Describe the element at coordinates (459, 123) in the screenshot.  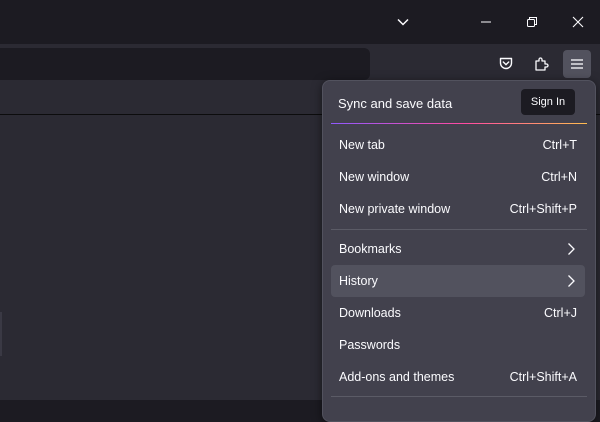
I see `accent-gradient-divider` at that location.